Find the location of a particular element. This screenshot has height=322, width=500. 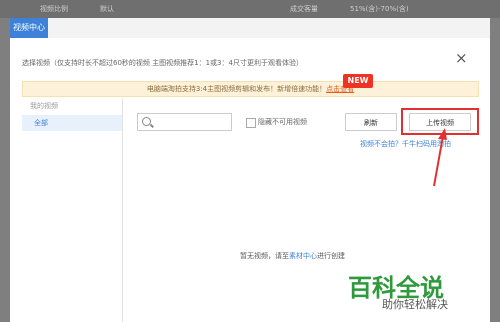

background-form-strip: 视频比例 默认 成交客量 51%(含)-70%(含) is located at coordinates (250, 9).